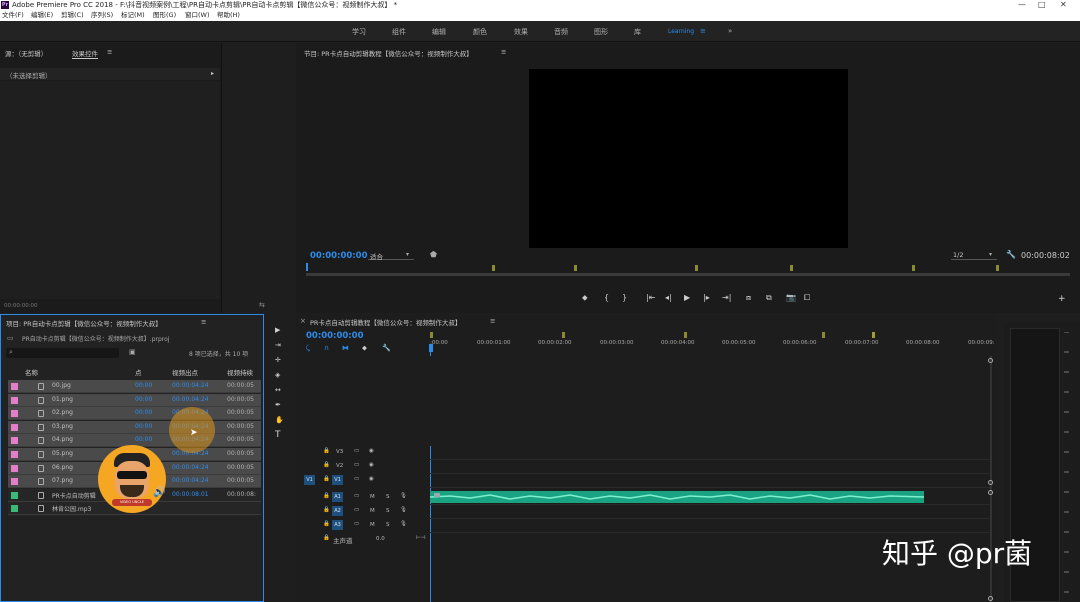  Describe the element at coordinates (42, 15) in the screenshot. I see `menu-edit: 编辑(E)` at that location.